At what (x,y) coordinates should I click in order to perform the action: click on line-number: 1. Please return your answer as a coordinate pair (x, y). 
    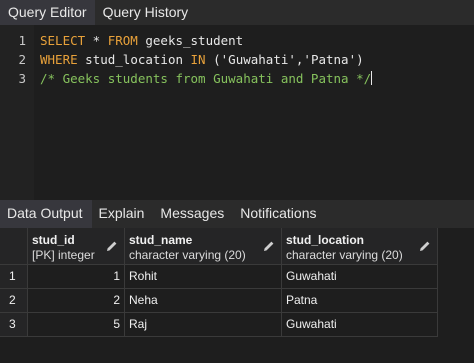
    Looking at the image, I should click on (22, 40).